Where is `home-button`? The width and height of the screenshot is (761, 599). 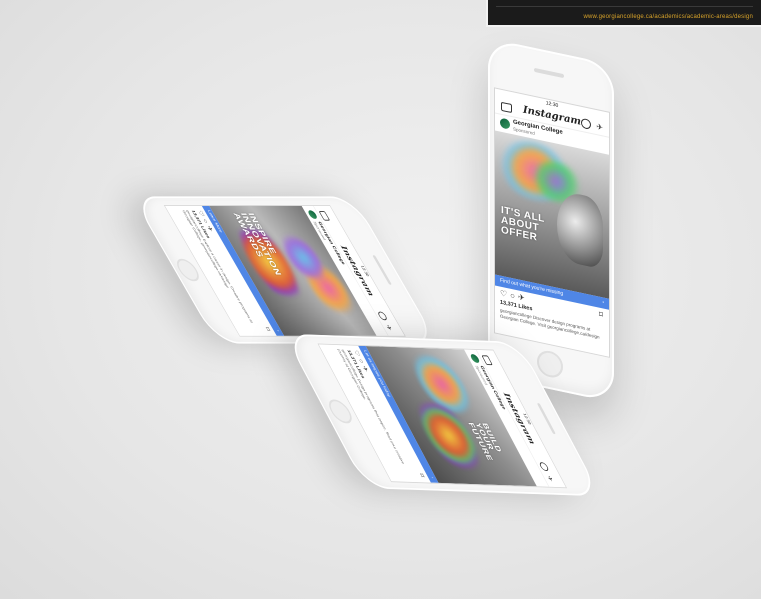
home-button is located at coordinates (550, 364).